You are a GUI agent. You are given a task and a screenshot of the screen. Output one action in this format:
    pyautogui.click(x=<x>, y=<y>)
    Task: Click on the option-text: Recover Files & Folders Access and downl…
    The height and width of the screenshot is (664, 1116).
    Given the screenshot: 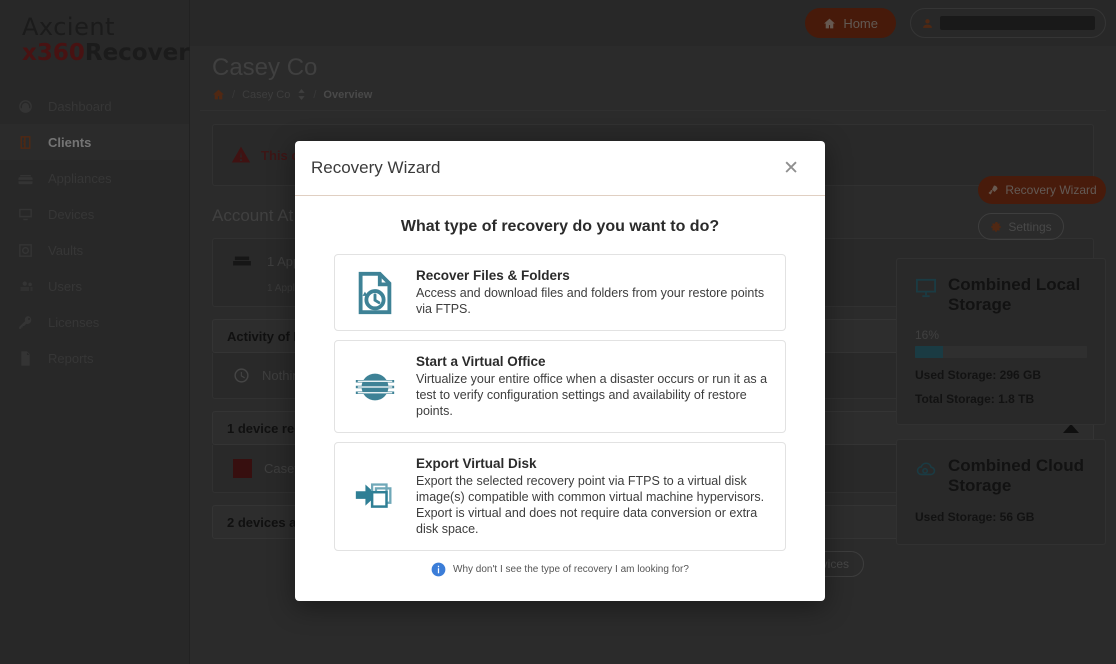 What is the action you would take?
    pyautogui.click(x=592, y=292)
    